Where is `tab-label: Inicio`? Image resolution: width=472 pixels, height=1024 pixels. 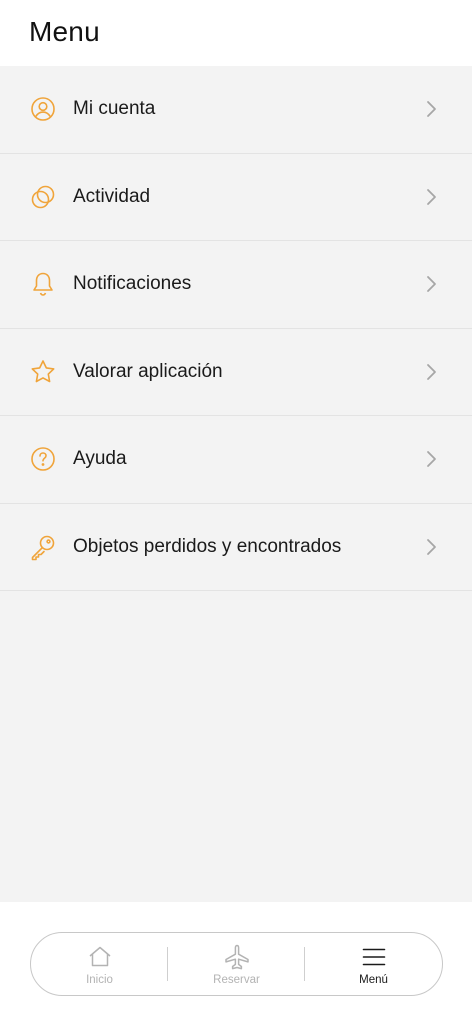
tab-label: Inicio is located at coordinates (99, 979).